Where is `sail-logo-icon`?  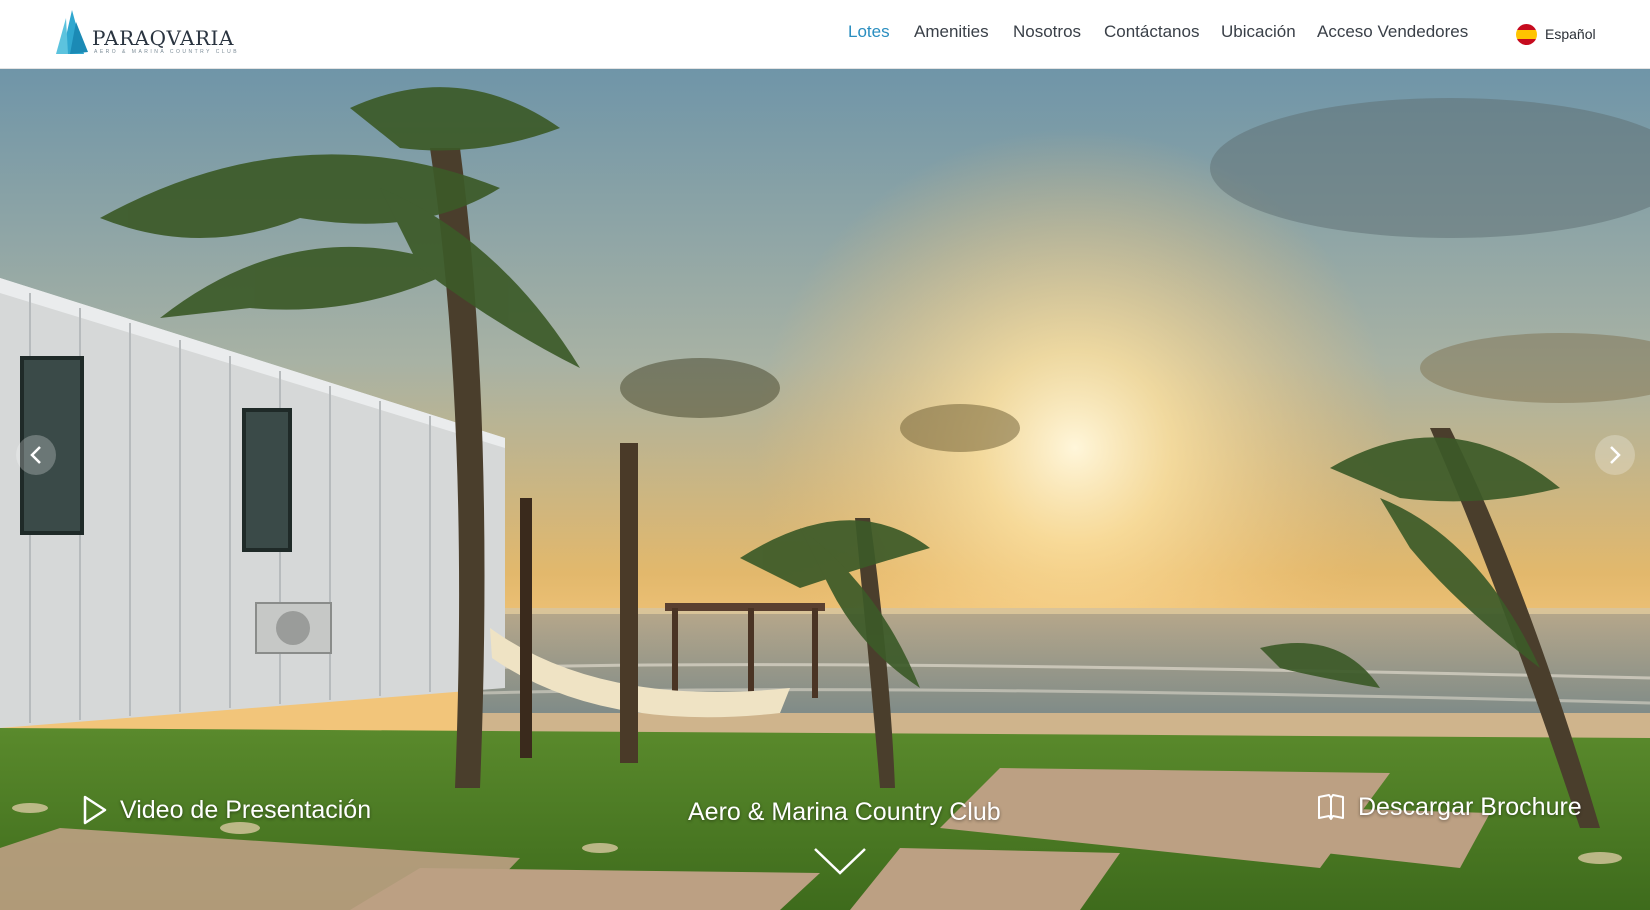
sail-logo-icon is located at coordinates (72, 32).